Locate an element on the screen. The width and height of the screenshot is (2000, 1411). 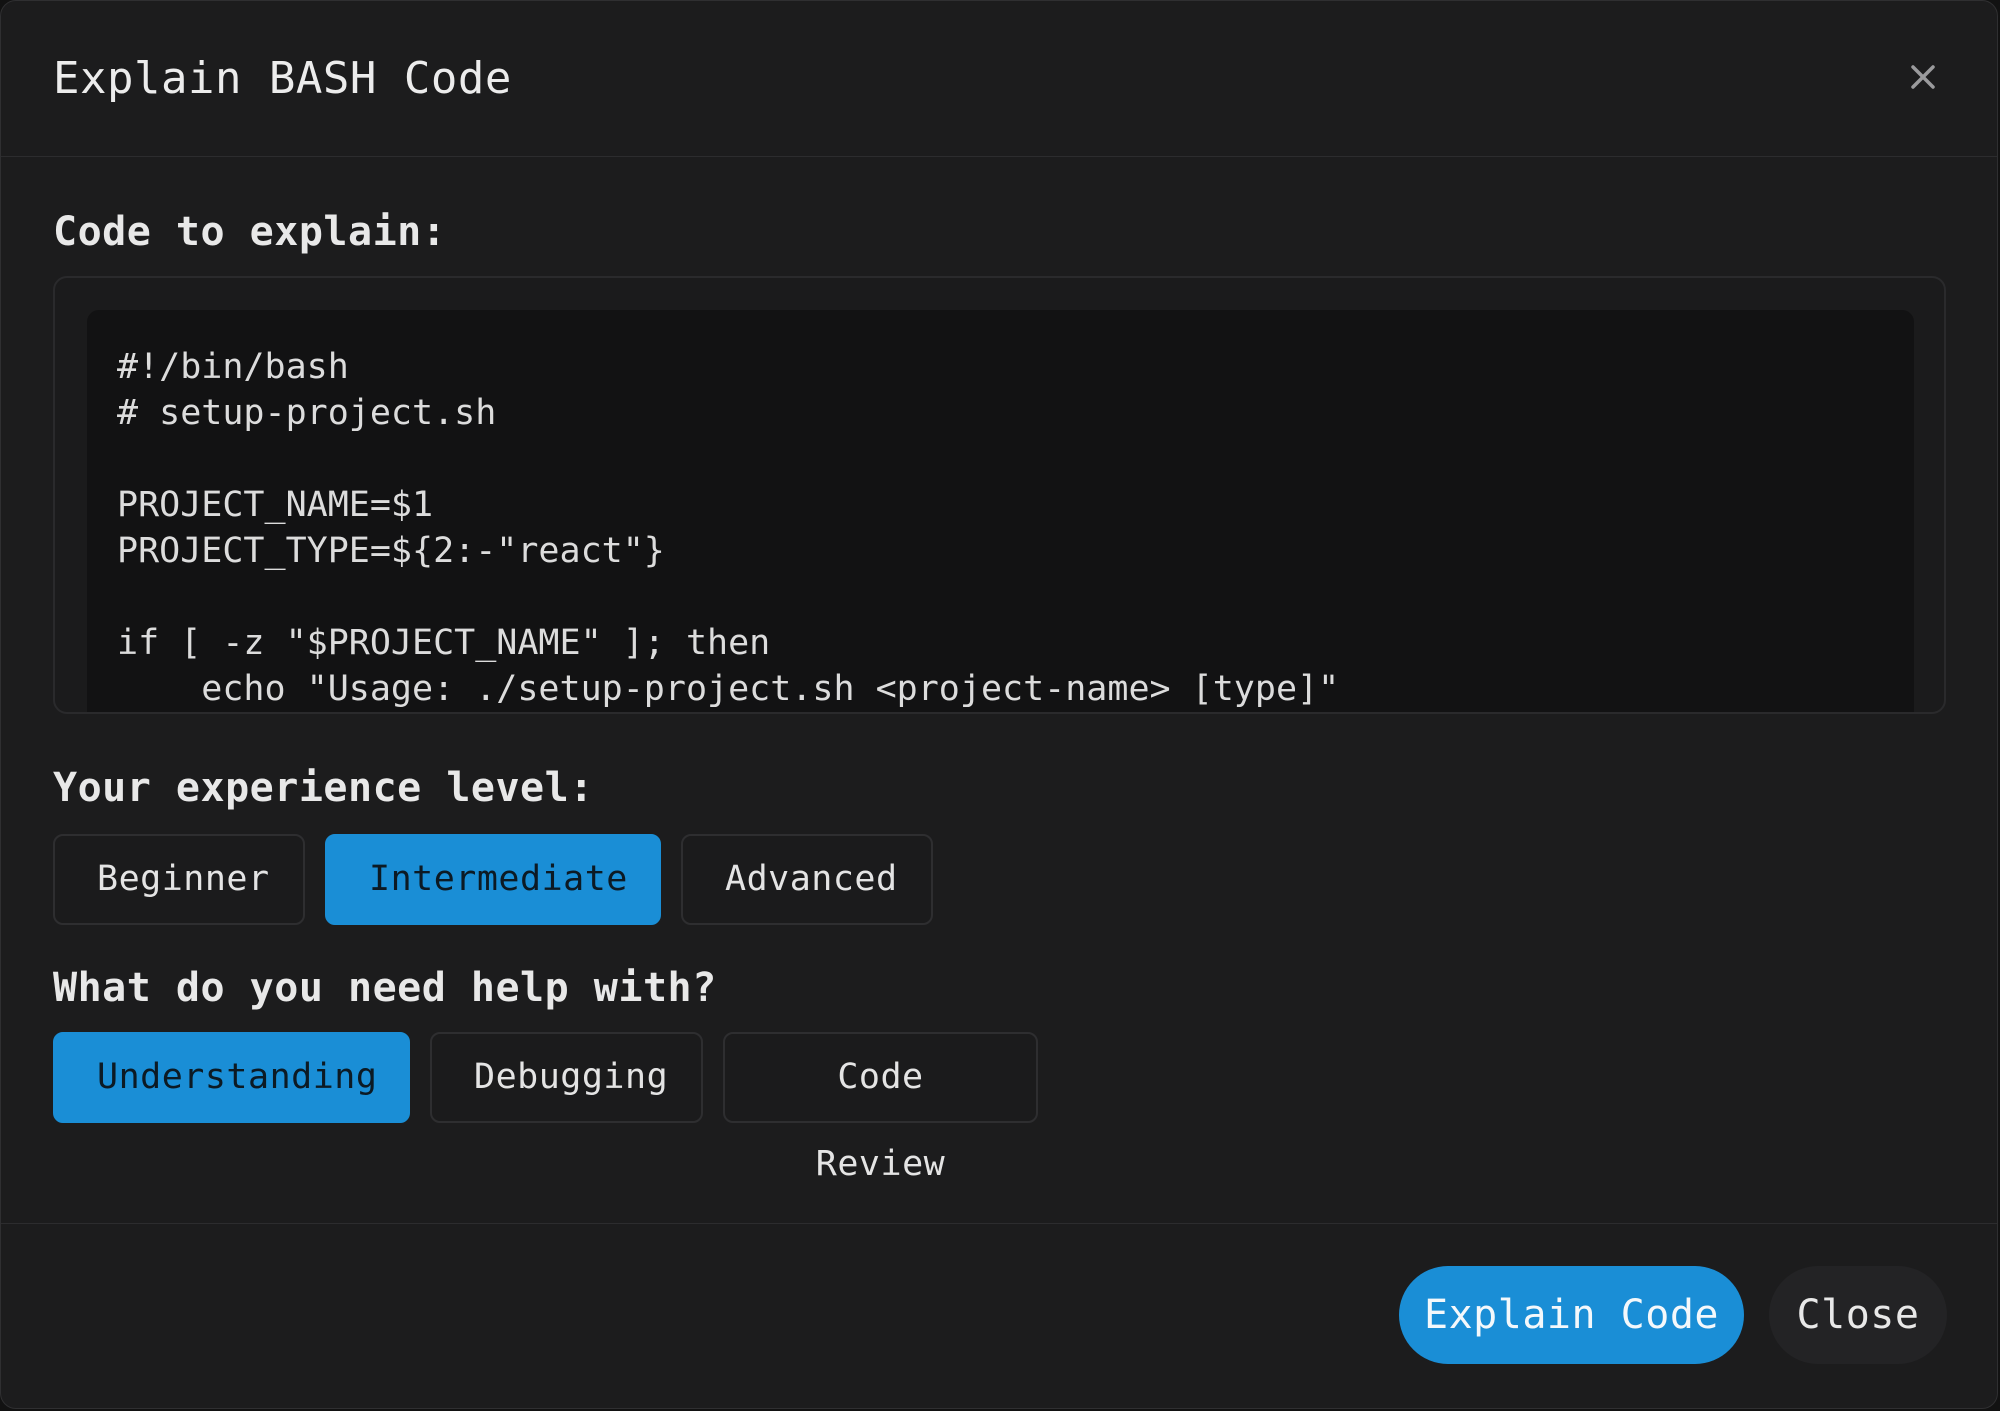
explain-code-button: Explain Code is located at coordinates (1571, 1315).